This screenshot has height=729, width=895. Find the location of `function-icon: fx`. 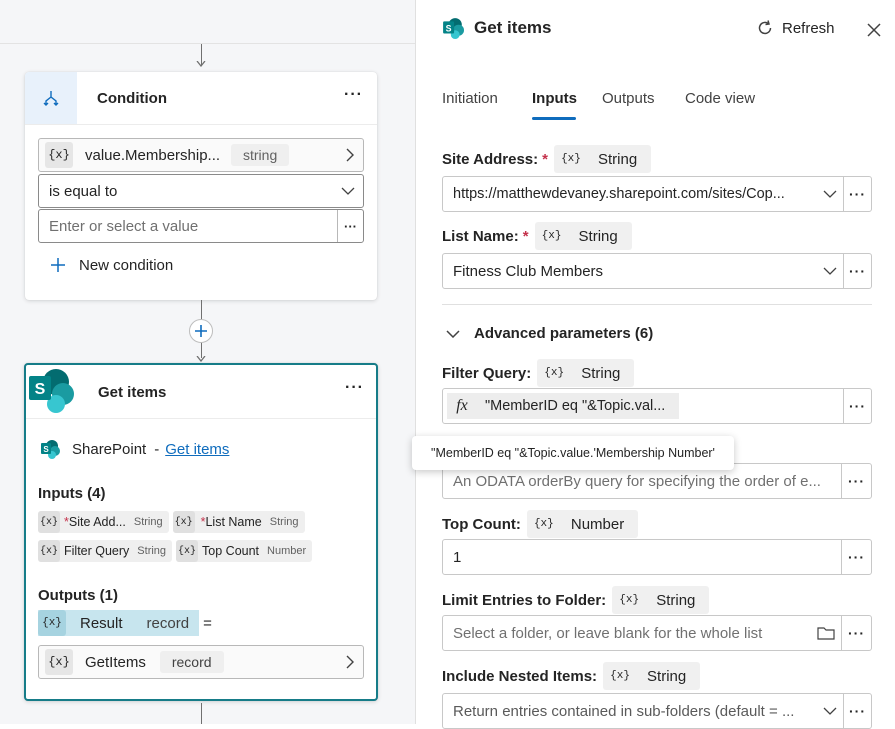

function-icon: fx is located at coordinates (462, 405).